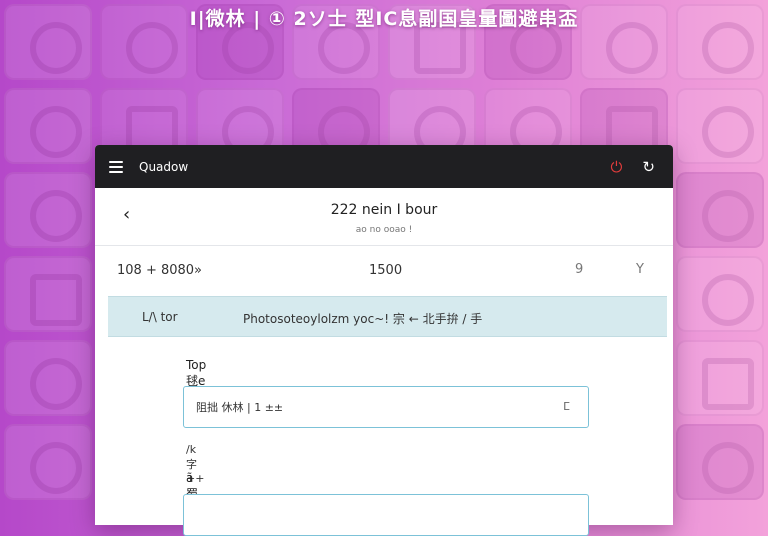 This screenshot has height=536, width=768. I want to click on field1-icon: ⵎ, so click(566, 406).